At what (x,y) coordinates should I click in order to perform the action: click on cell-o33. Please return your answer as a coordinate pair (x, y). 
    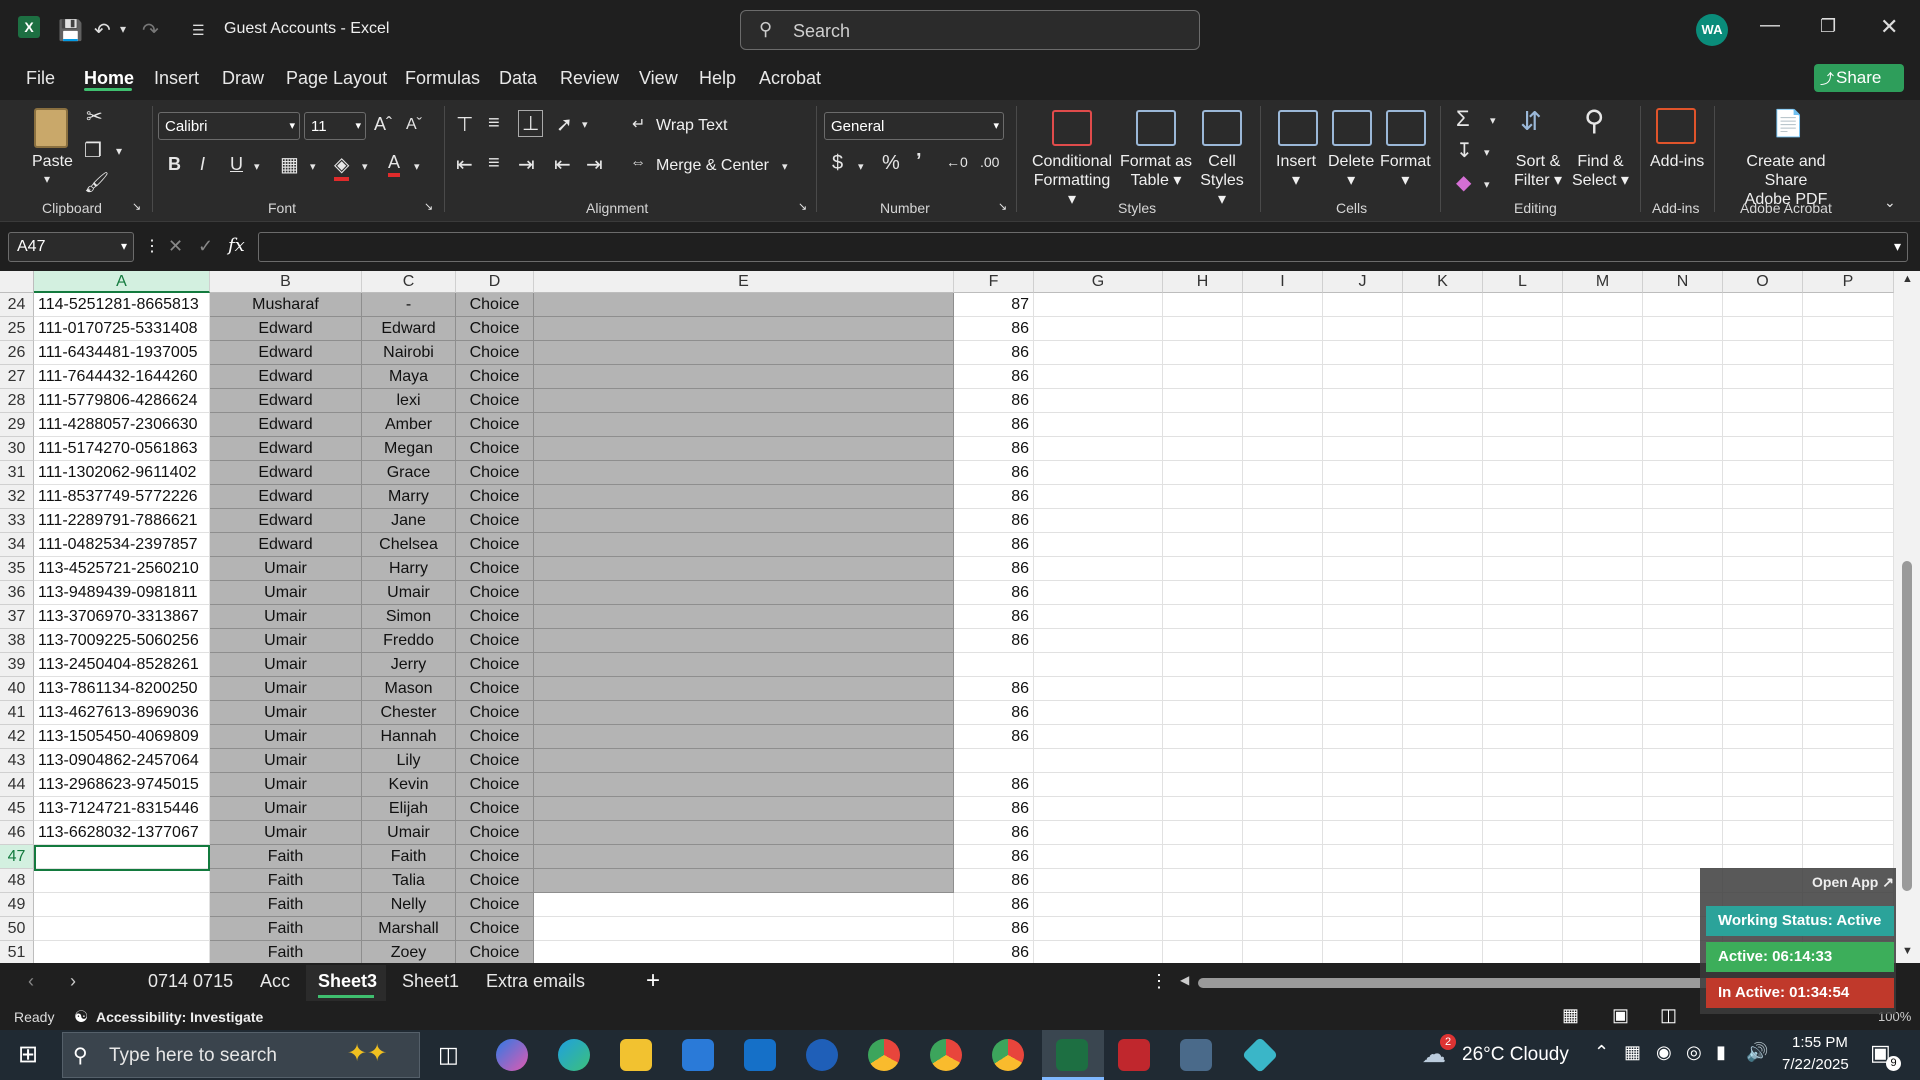
    Looking at the image, I should click on (1763, 521).